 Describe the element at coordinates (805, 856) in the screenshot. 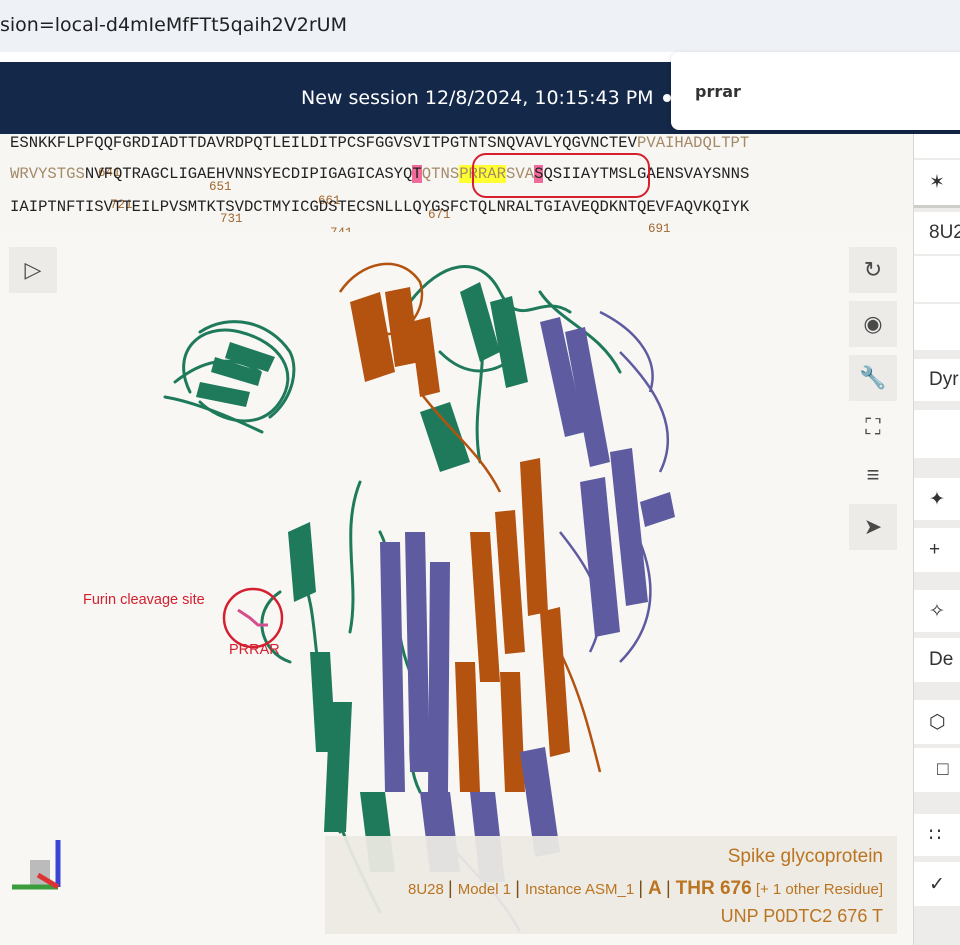

I see `entity-name: Spike glycoprotein` at that location.